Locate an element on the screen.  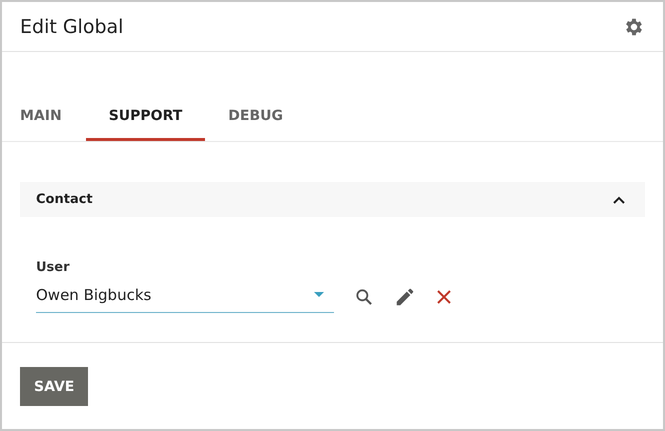
field-label: User is located at coordinates (53, 267).